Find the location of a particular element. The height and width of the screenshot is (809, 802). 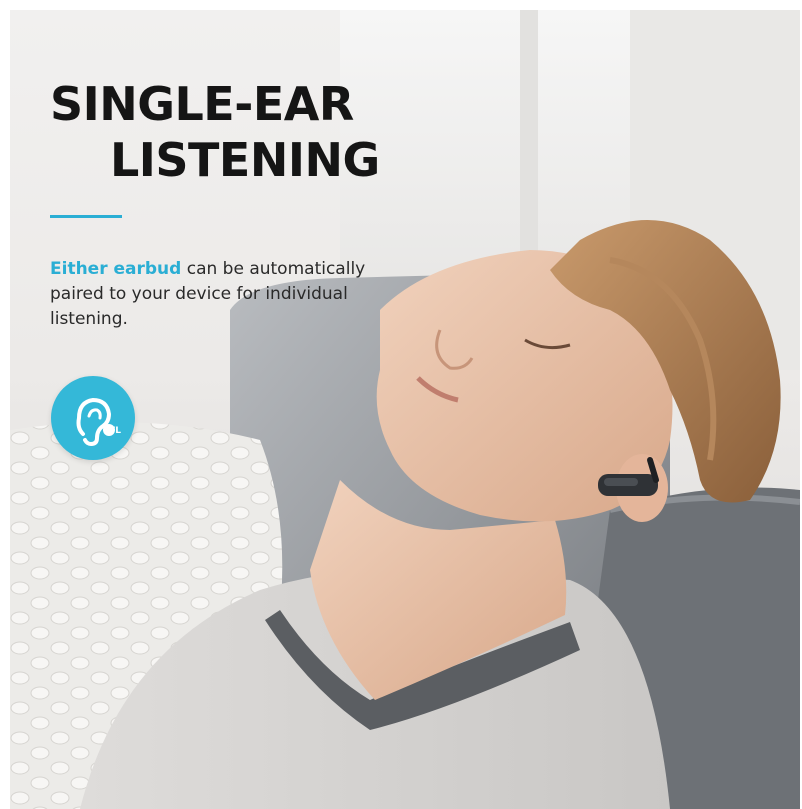

single-ear-badge: R/L is located at coordinates (93, 418).